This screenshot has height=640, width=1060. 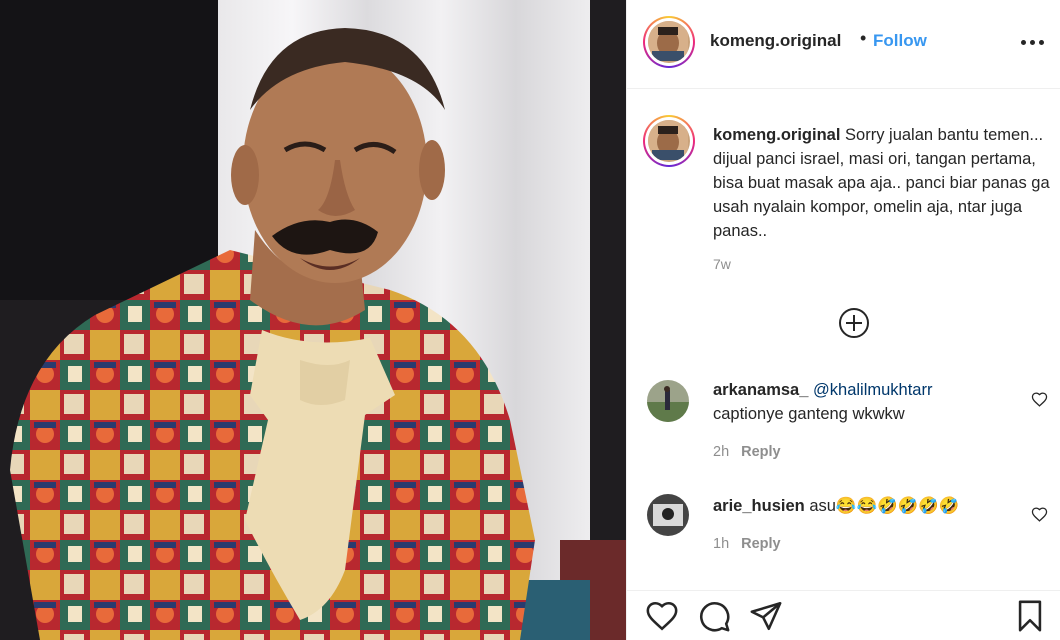 I want to click on commenter-username: arkanamsa_, so click(x=760, y=390).